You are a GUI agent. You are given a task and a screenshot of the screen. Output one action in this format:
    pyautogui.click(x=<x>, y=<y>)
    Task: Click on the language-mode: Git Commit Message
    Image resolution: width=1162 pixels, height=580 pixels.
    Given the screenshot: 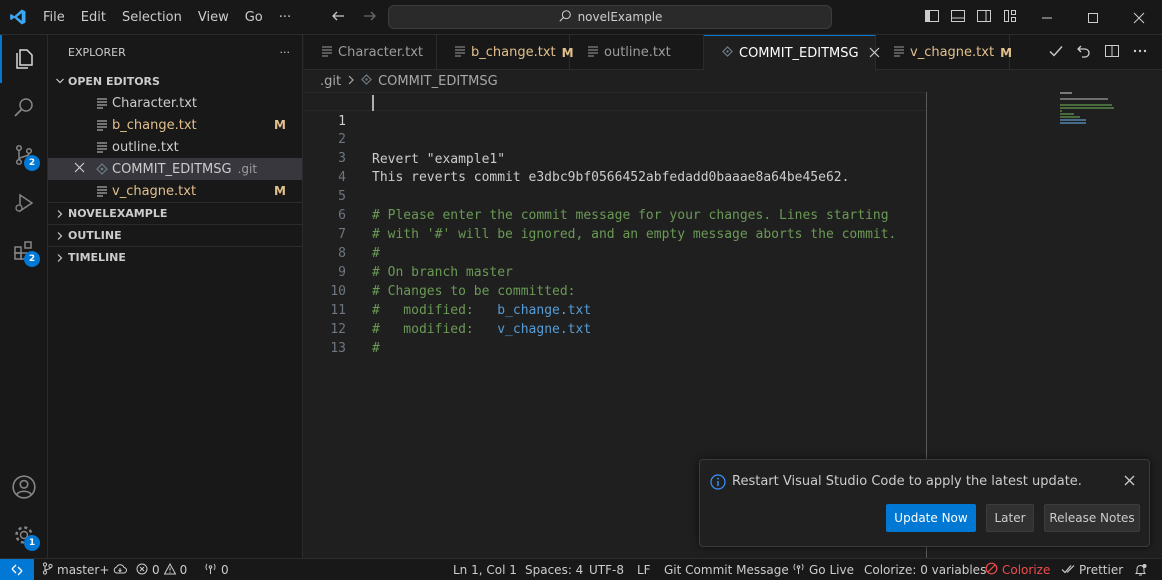 What is the action you would take?
    pyautogui.click(x=726, y=569)
    